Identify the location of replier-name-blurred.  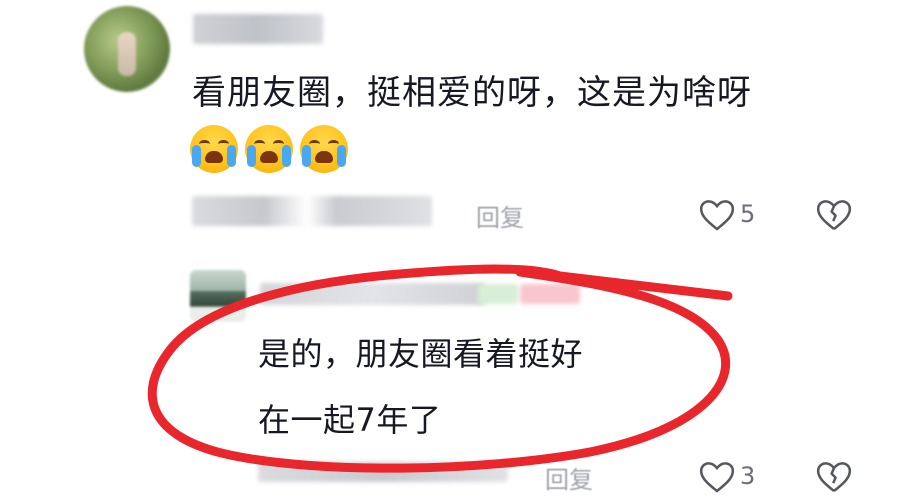
(372, 294).